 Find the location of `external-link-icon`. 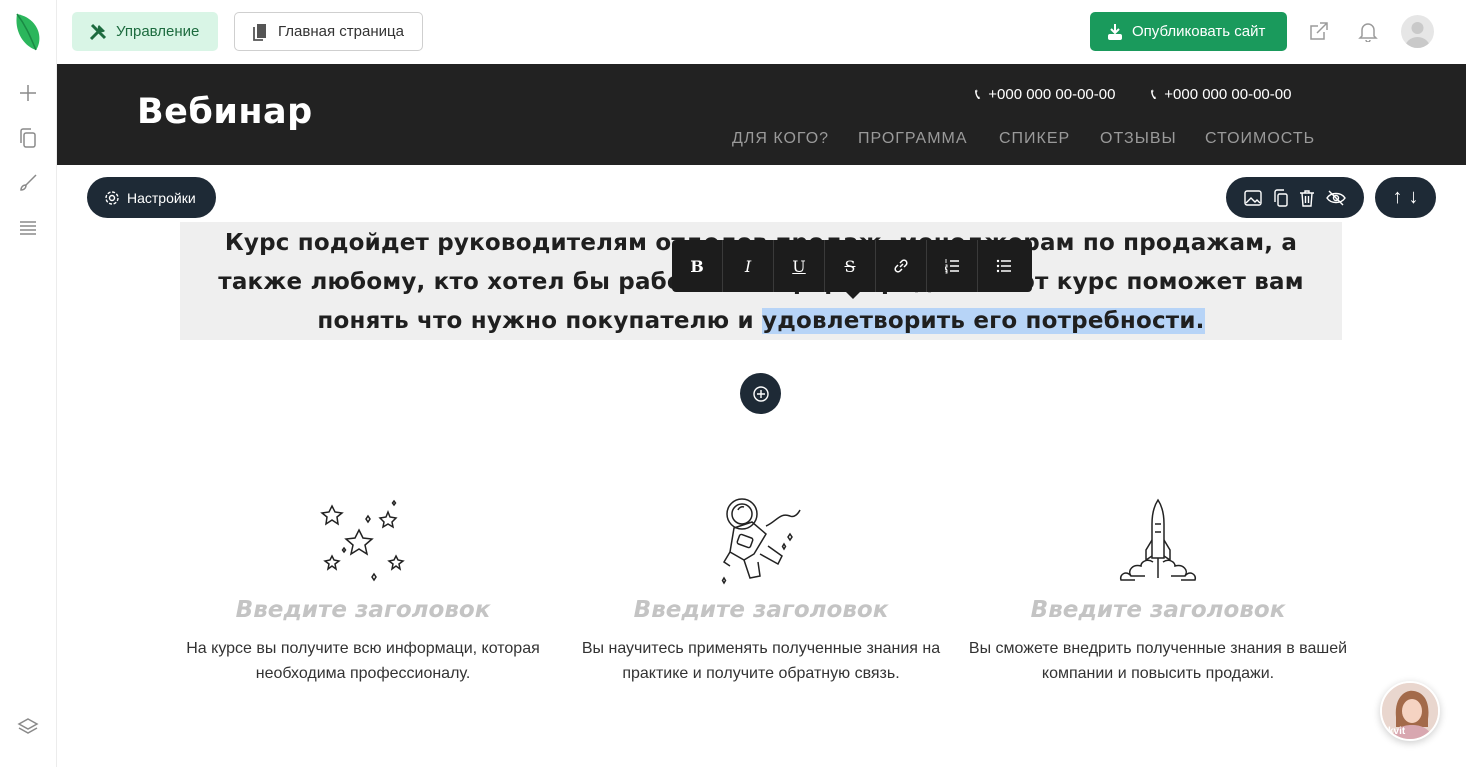

external-link-icon is located at coordinates (1319, 31).